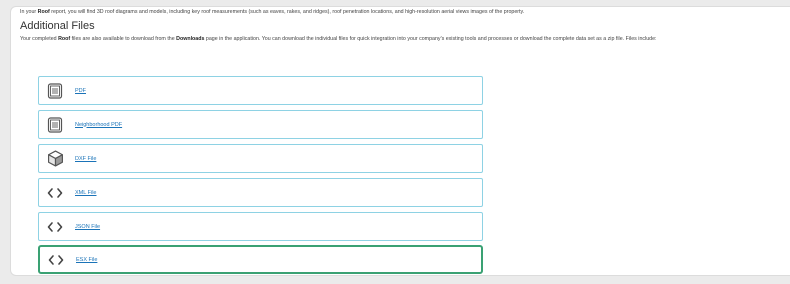  What do you see at coordinates (85, 159) in the screenshot?
I see `file-link-dxf: DXF File` at bounding box center [85, 159].